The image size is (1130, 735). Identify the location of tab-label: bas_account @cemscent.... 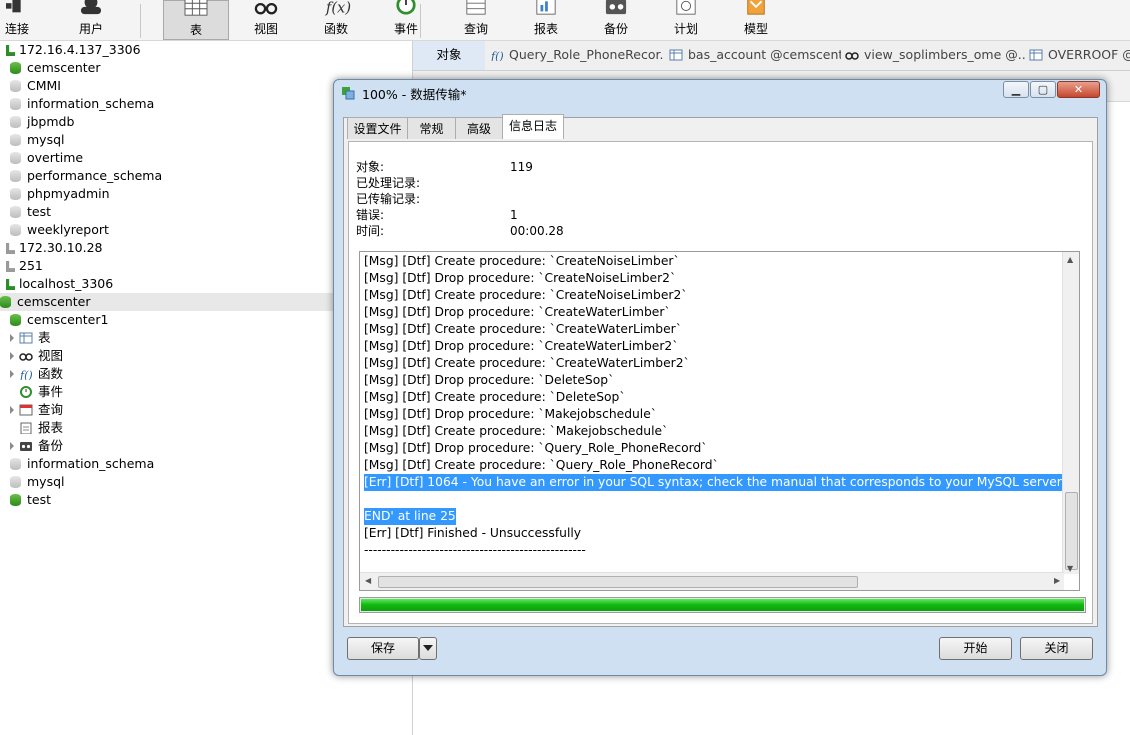
(764, 54).